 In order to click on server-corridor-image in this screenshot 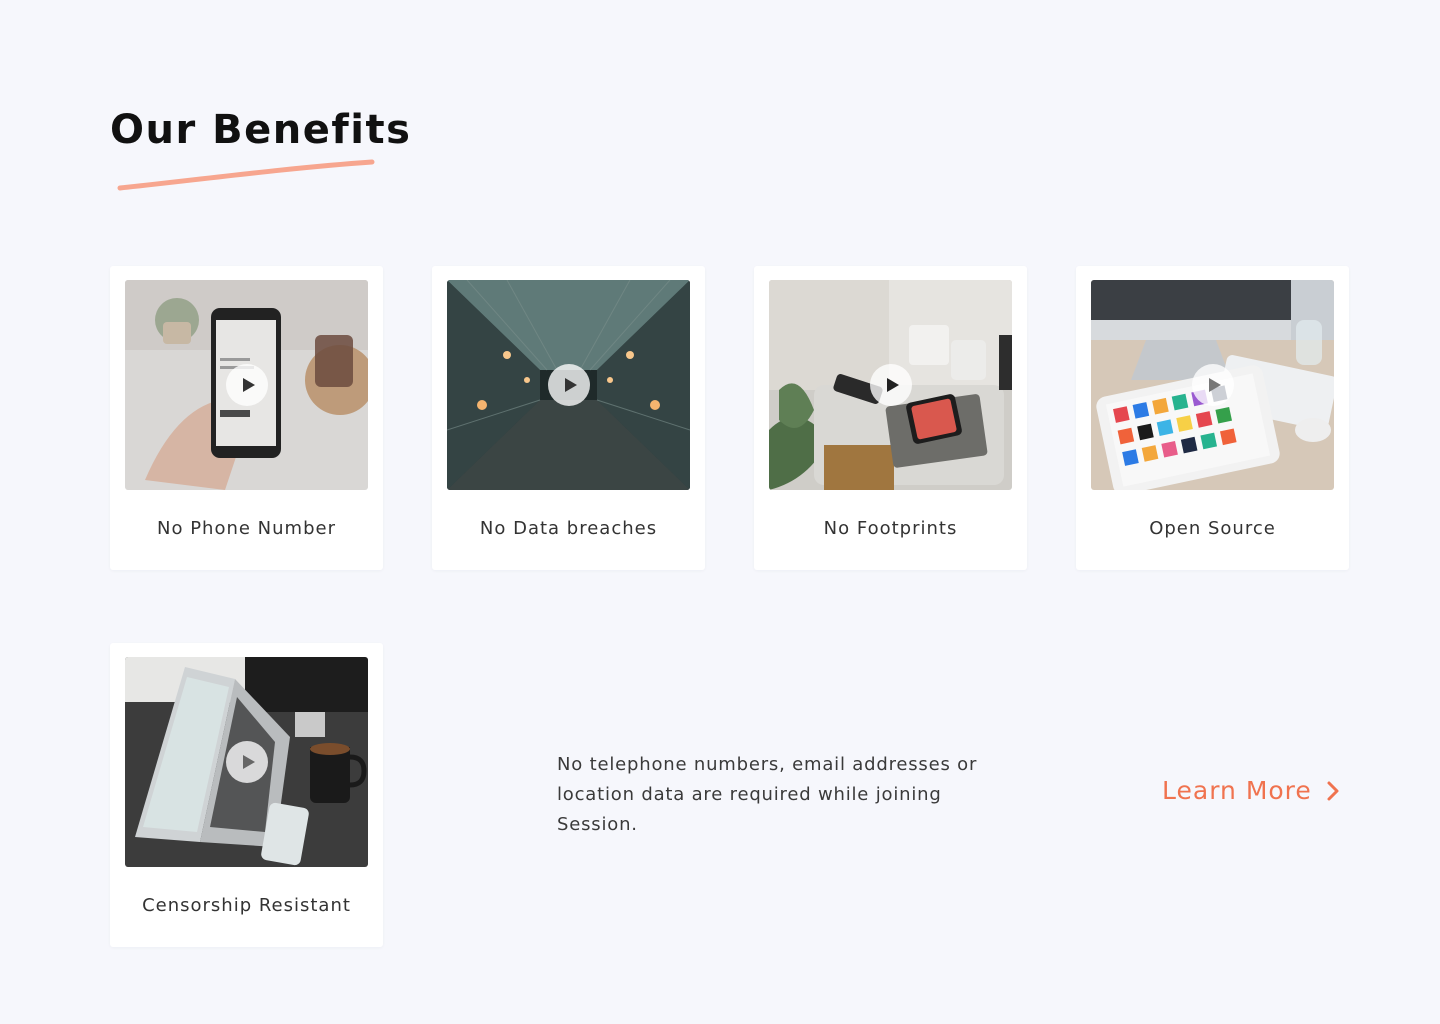, I will do `click(568, 385)`.